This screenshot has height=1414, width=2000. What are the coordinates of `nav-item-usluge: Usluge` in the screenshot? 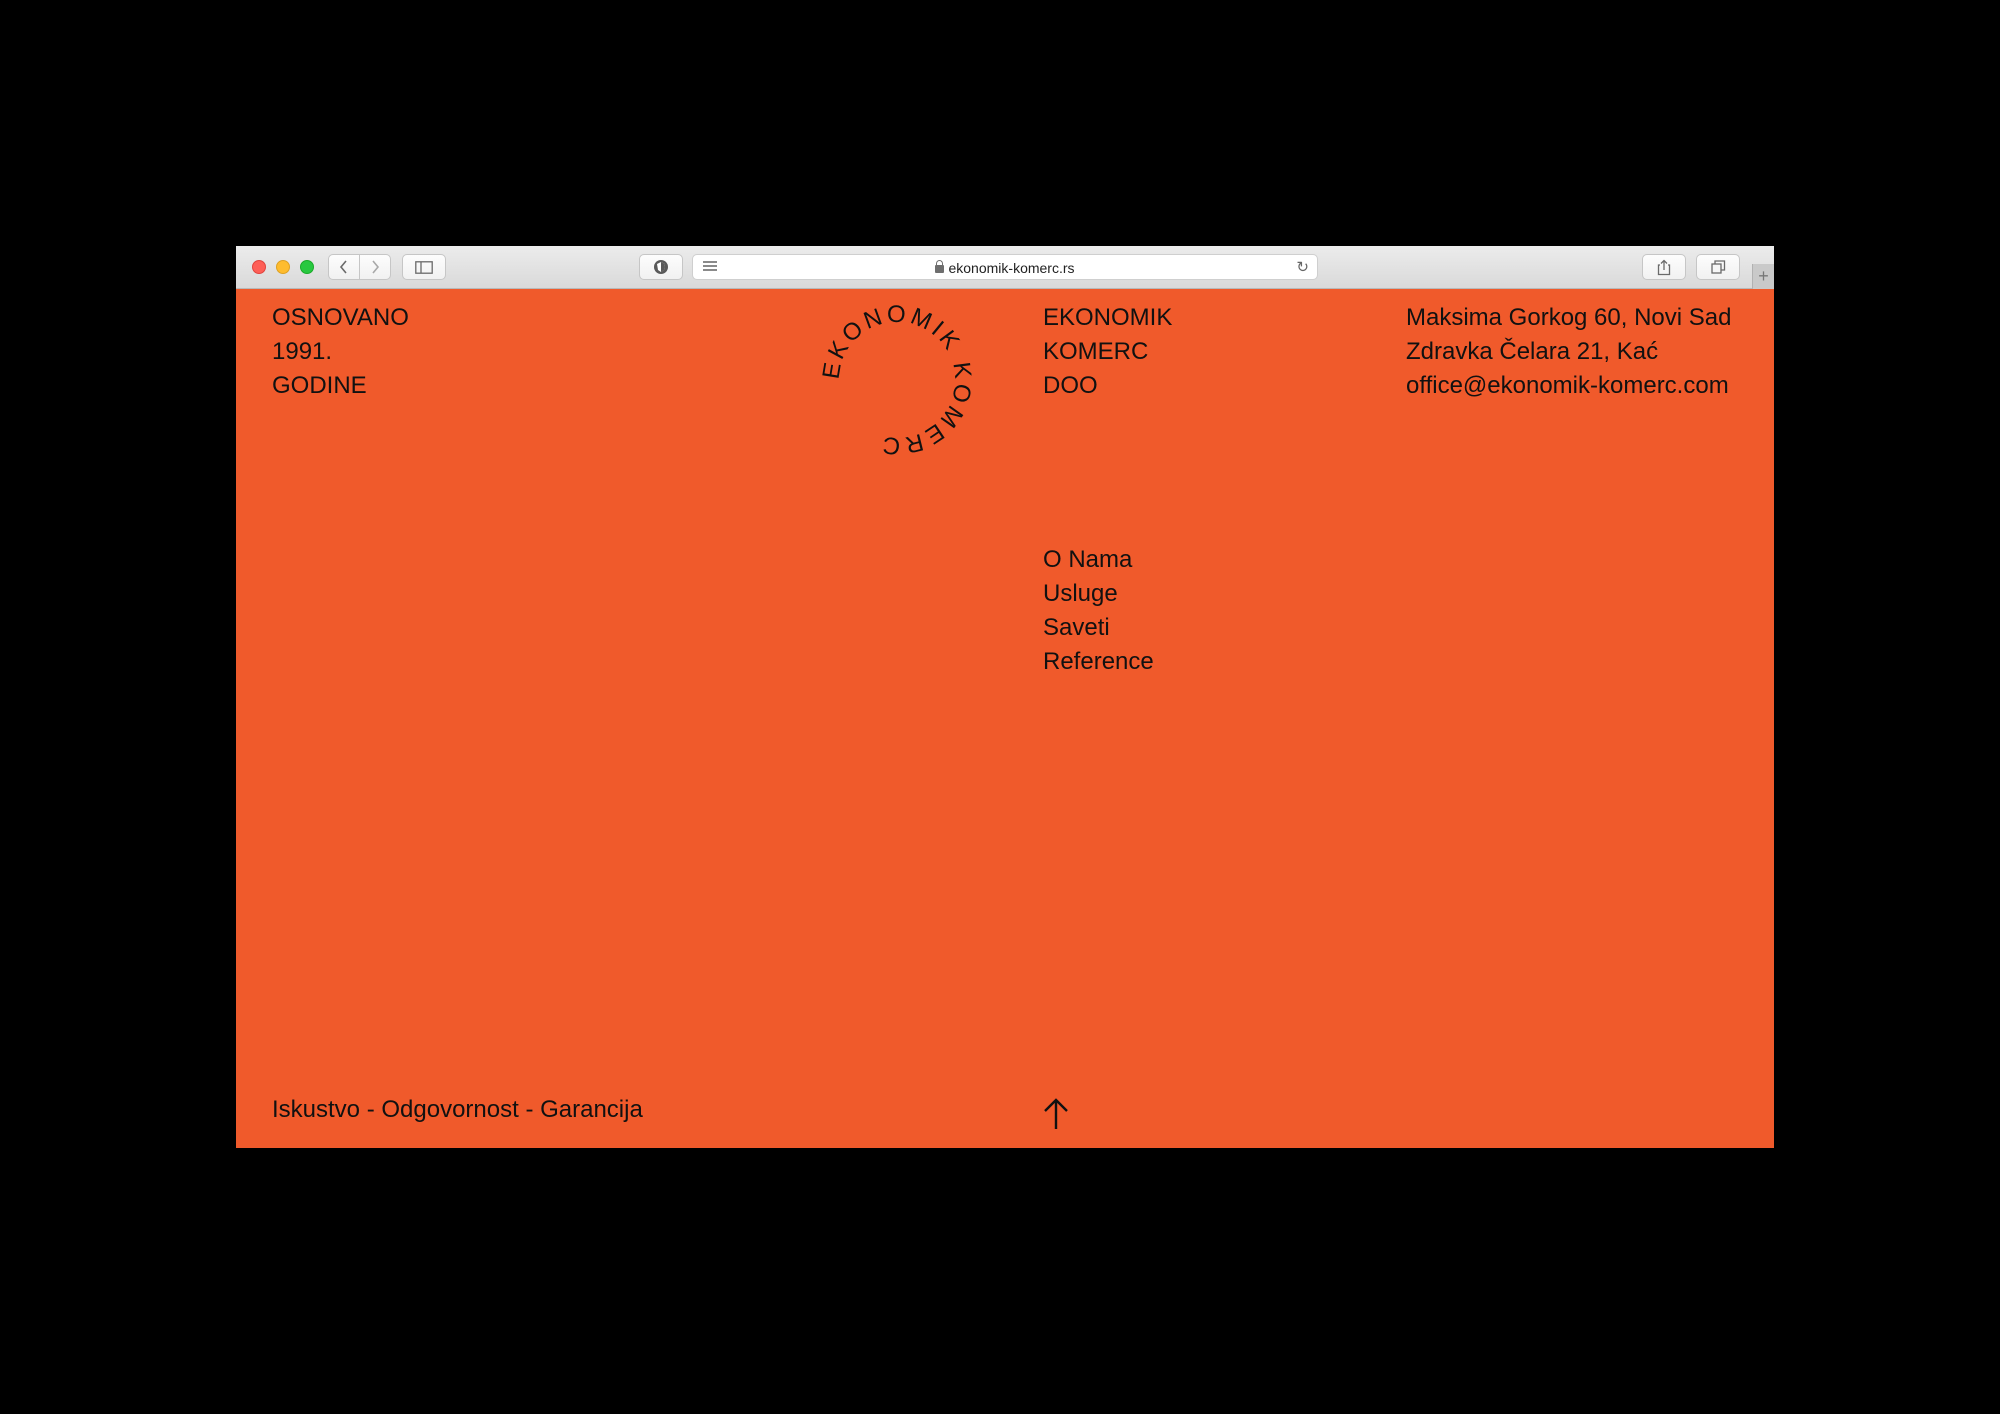 It's located at (1098, 594).